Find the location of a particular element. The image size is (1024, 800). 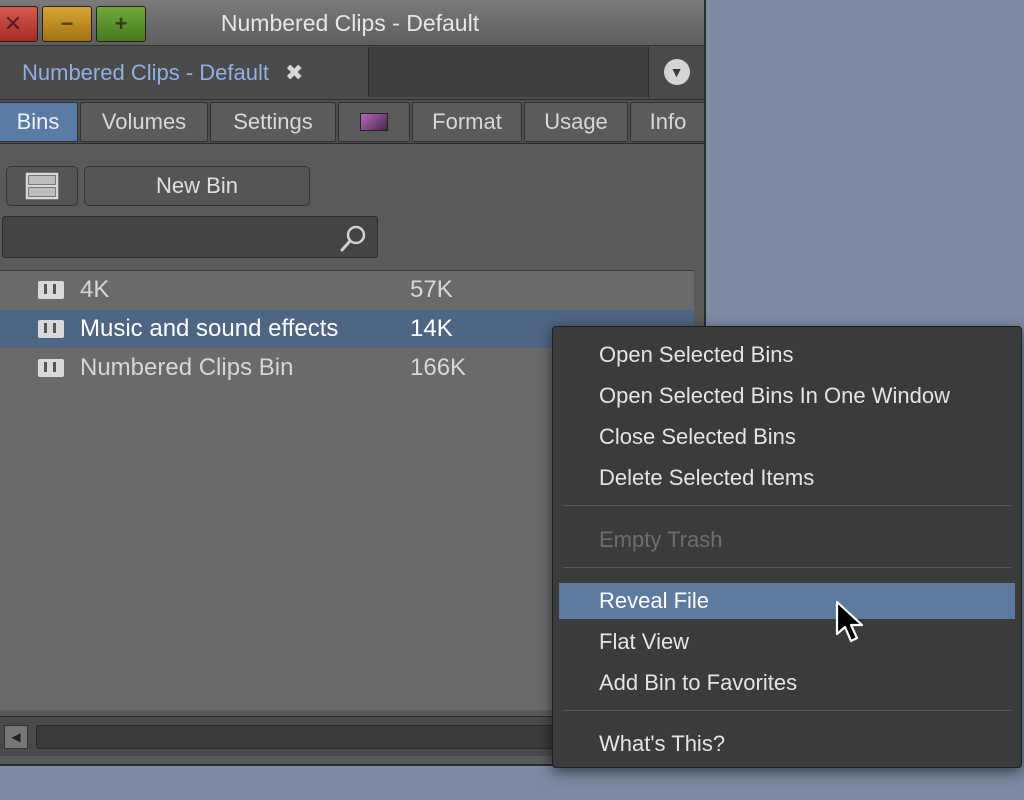

scroll-left-icon: ◀ is located at coordinates (16, 737).